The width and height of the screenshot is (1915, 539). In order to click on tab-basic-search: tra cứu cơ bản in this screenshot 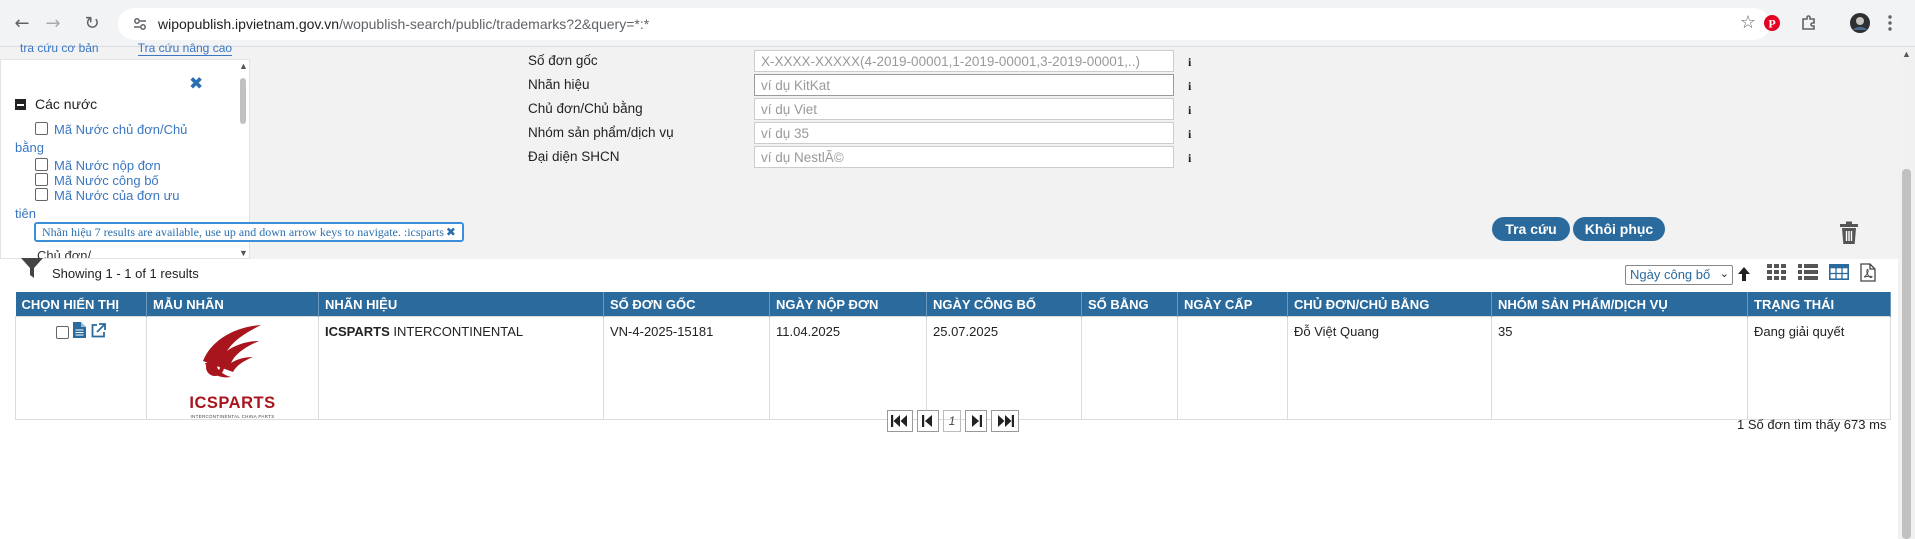, I will do `click(59, 48)`.